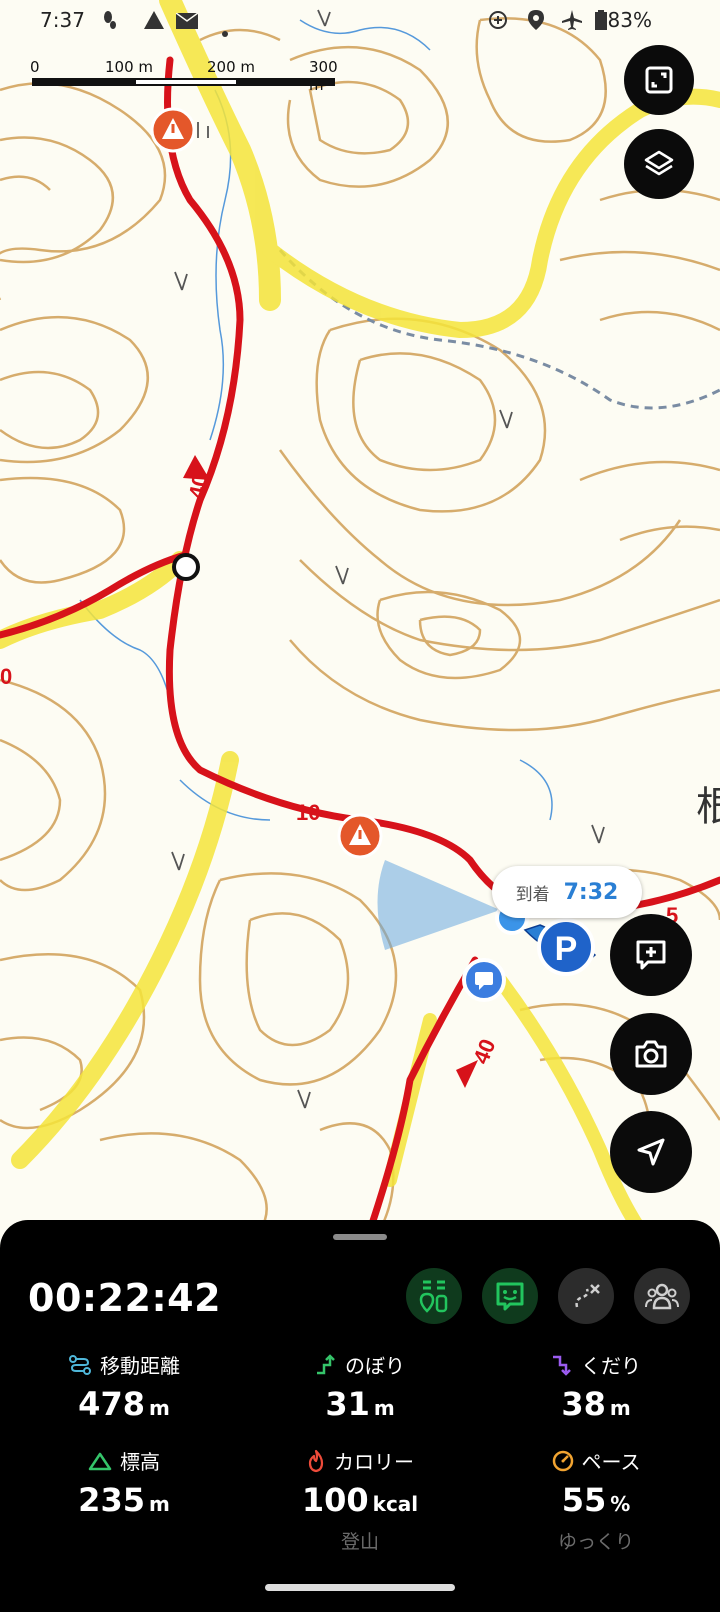 The width and height of the screenshot is (720, 1612). Describe the element at coordinates (190, 76) in the screenshot. I see `scale-bar: 0 100 m 200 m 300 m` at that location.